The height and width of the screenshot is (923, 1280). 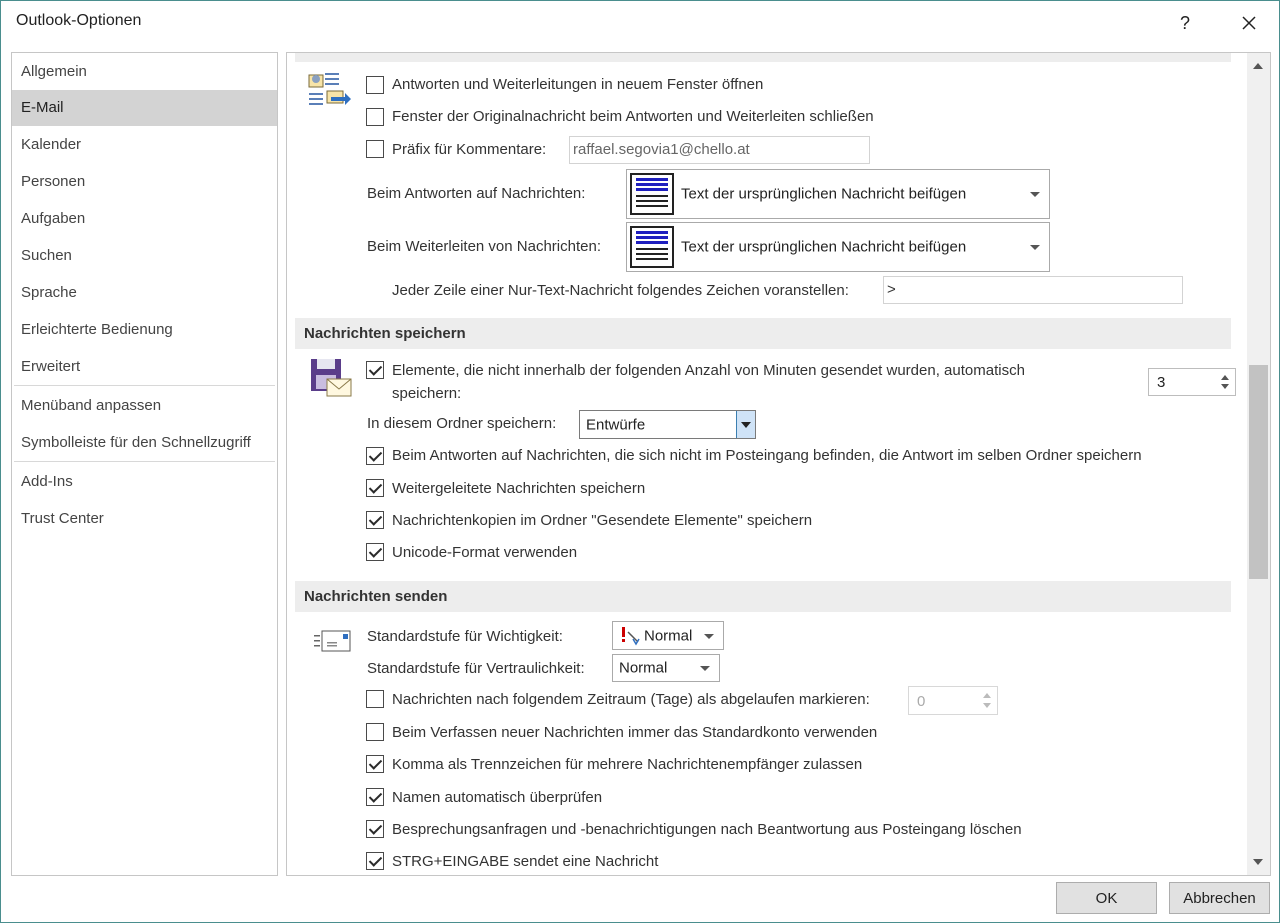 I want to click on save-folder-value: Entwürfe, so click(x=616, y=424).